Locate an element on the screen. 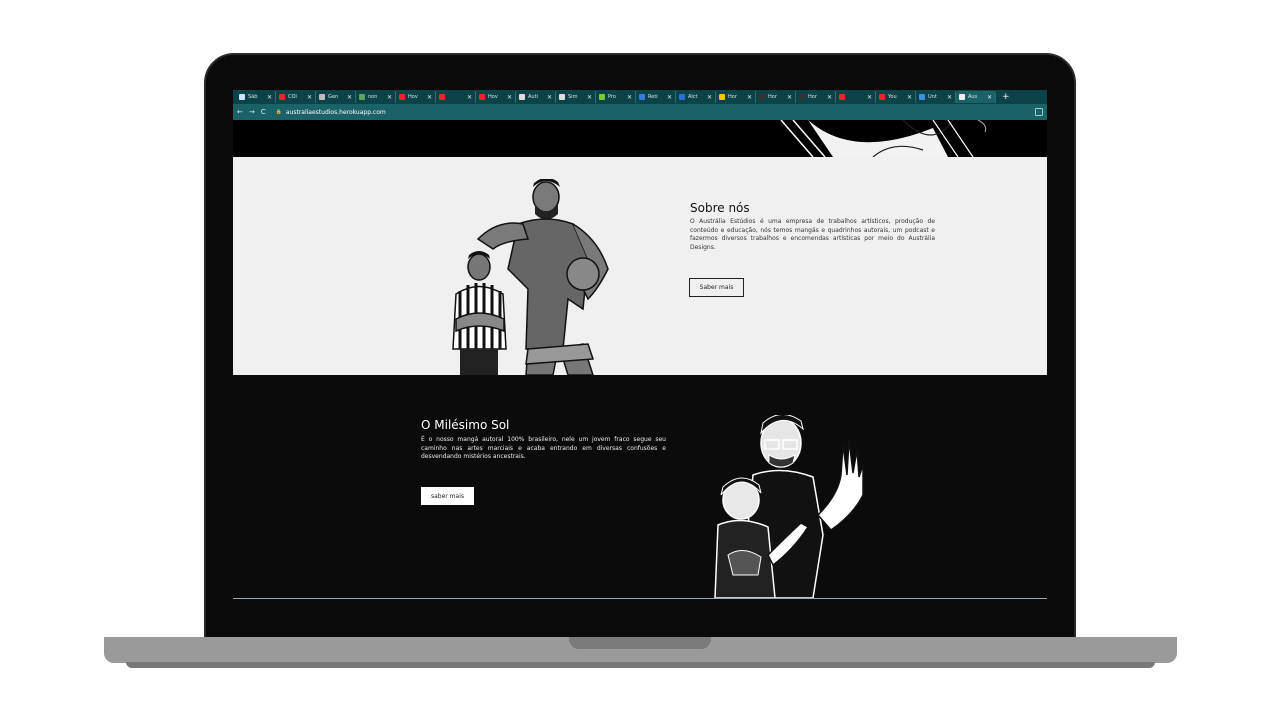 This screenshot has width=1280, height=720. about-illustration is located at coordinates (530, 277).